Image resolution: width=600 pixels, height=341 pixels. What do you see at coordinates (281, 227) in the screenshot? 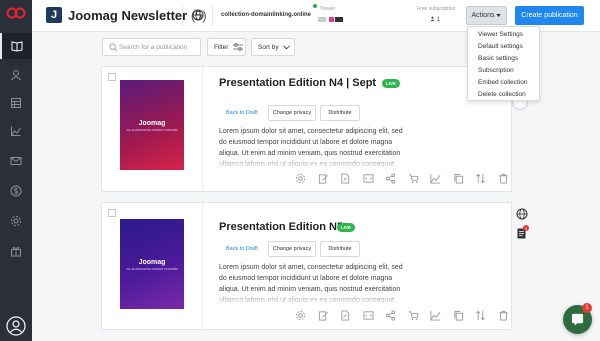
I see `publication-title: Presentation Edition N5` at bounding box center [281, 227].